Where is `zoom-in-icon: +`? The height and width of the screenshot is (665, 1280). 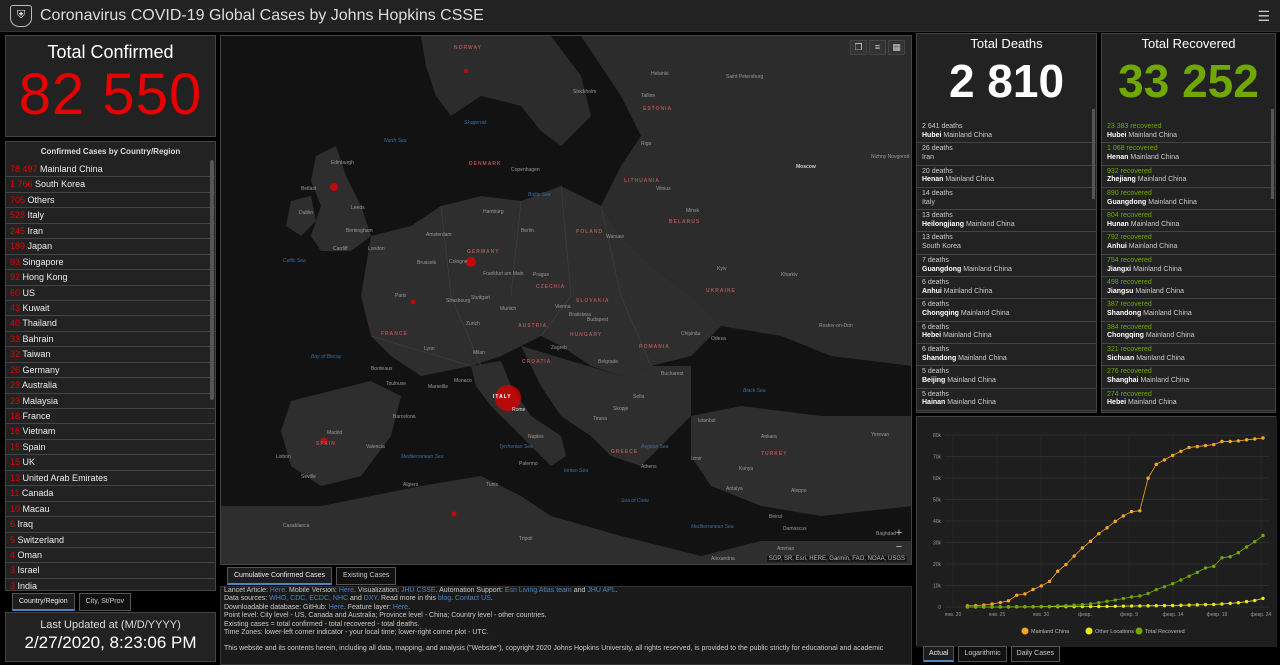 zoom-in-icon: + is located at coordinates (899, 533).